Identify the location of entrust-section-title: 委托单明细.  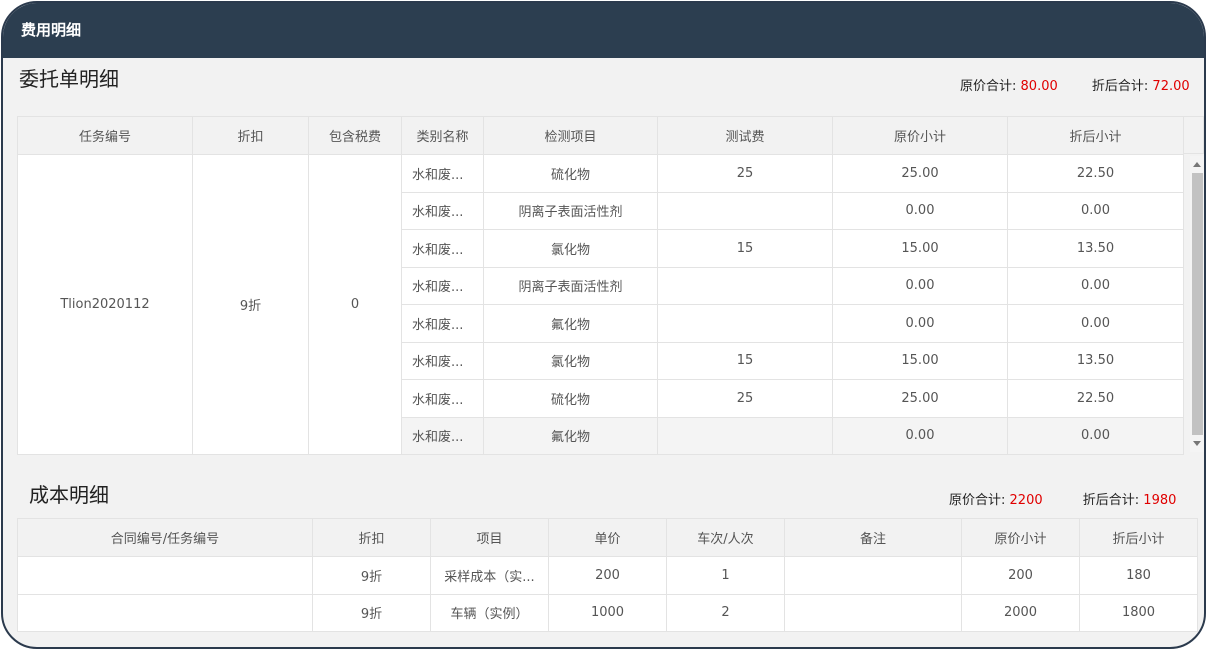
(69, 79).